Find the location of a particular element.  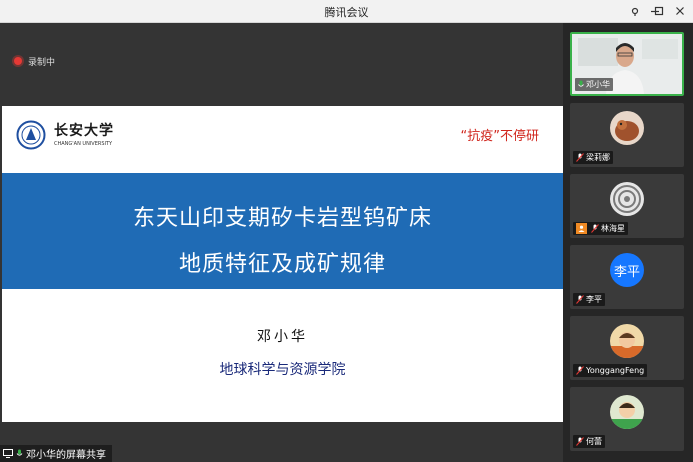

participant-tile: 何蕾 is located at coordinates (627, 419).